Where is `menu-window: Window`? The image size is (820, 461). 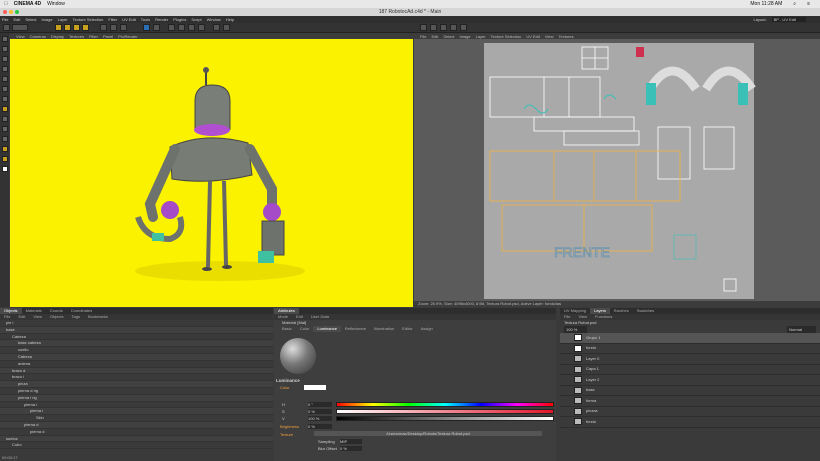 menu-window: Window is located at coordinates (214, 19).